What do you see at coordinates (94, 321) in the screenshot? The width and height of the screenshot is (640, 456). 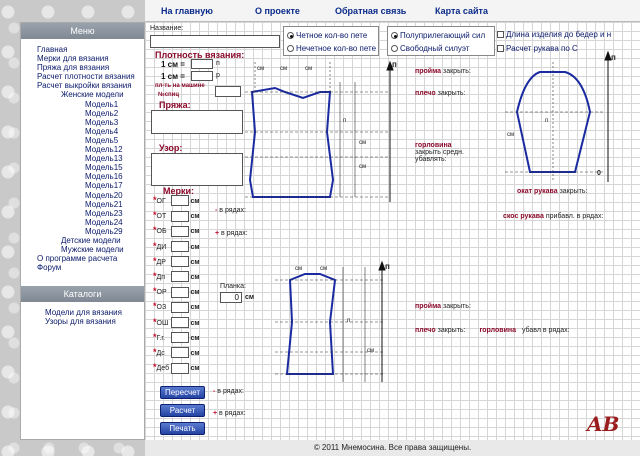 I see `catalog-item: Узоры для вязания` at bounding box center [94, 321].